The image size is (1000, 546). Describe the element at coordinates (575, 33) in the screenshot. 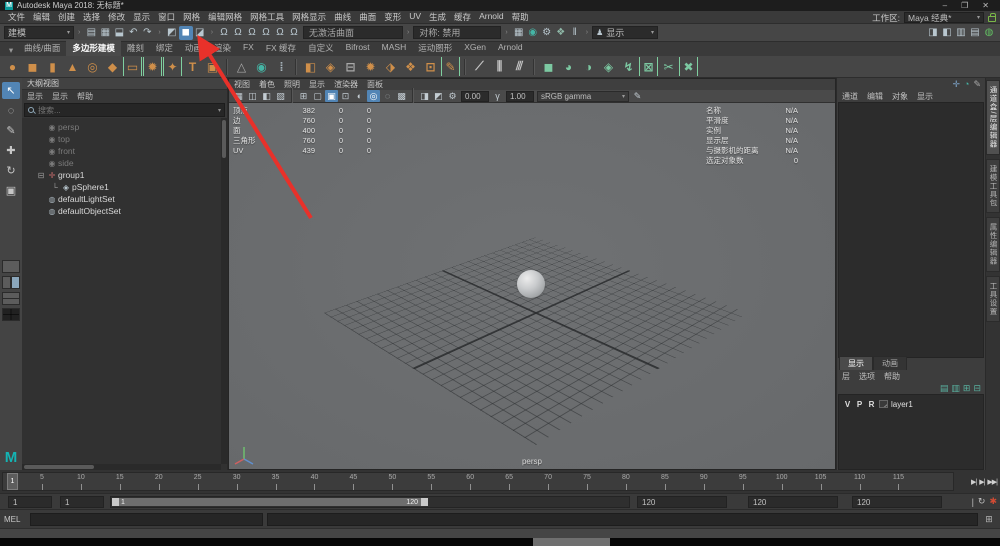

I see `pause-viewport-icon: ‖` at that location.